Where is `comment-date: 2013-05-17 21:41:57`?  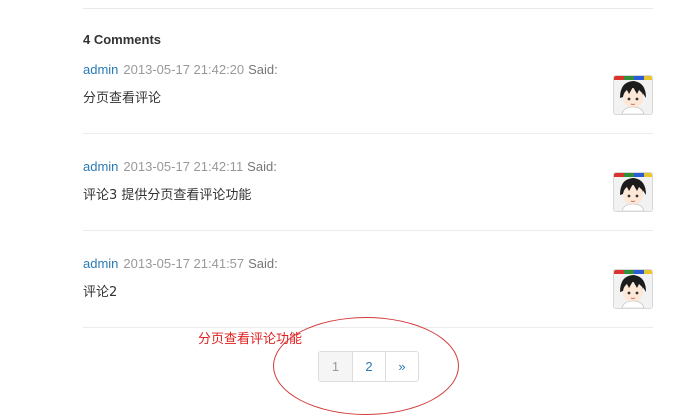 comment-date: 2013-05-17 21:41:57 is located at coordinates (184, 263).